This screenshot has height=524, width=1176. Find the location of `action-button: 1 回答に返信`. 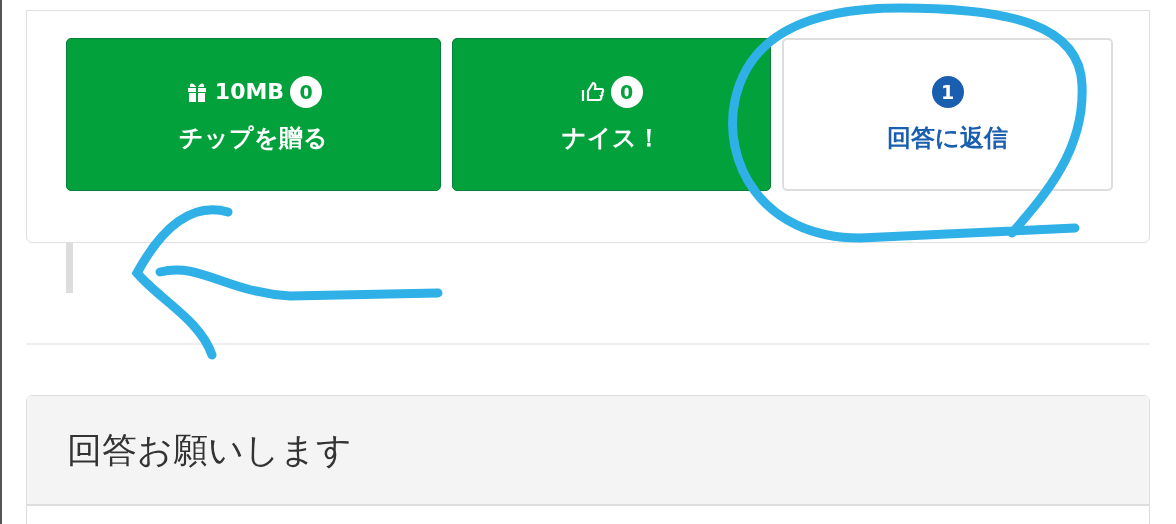

action-button: 1 回答に返信 is located at coordinates (947, 114).